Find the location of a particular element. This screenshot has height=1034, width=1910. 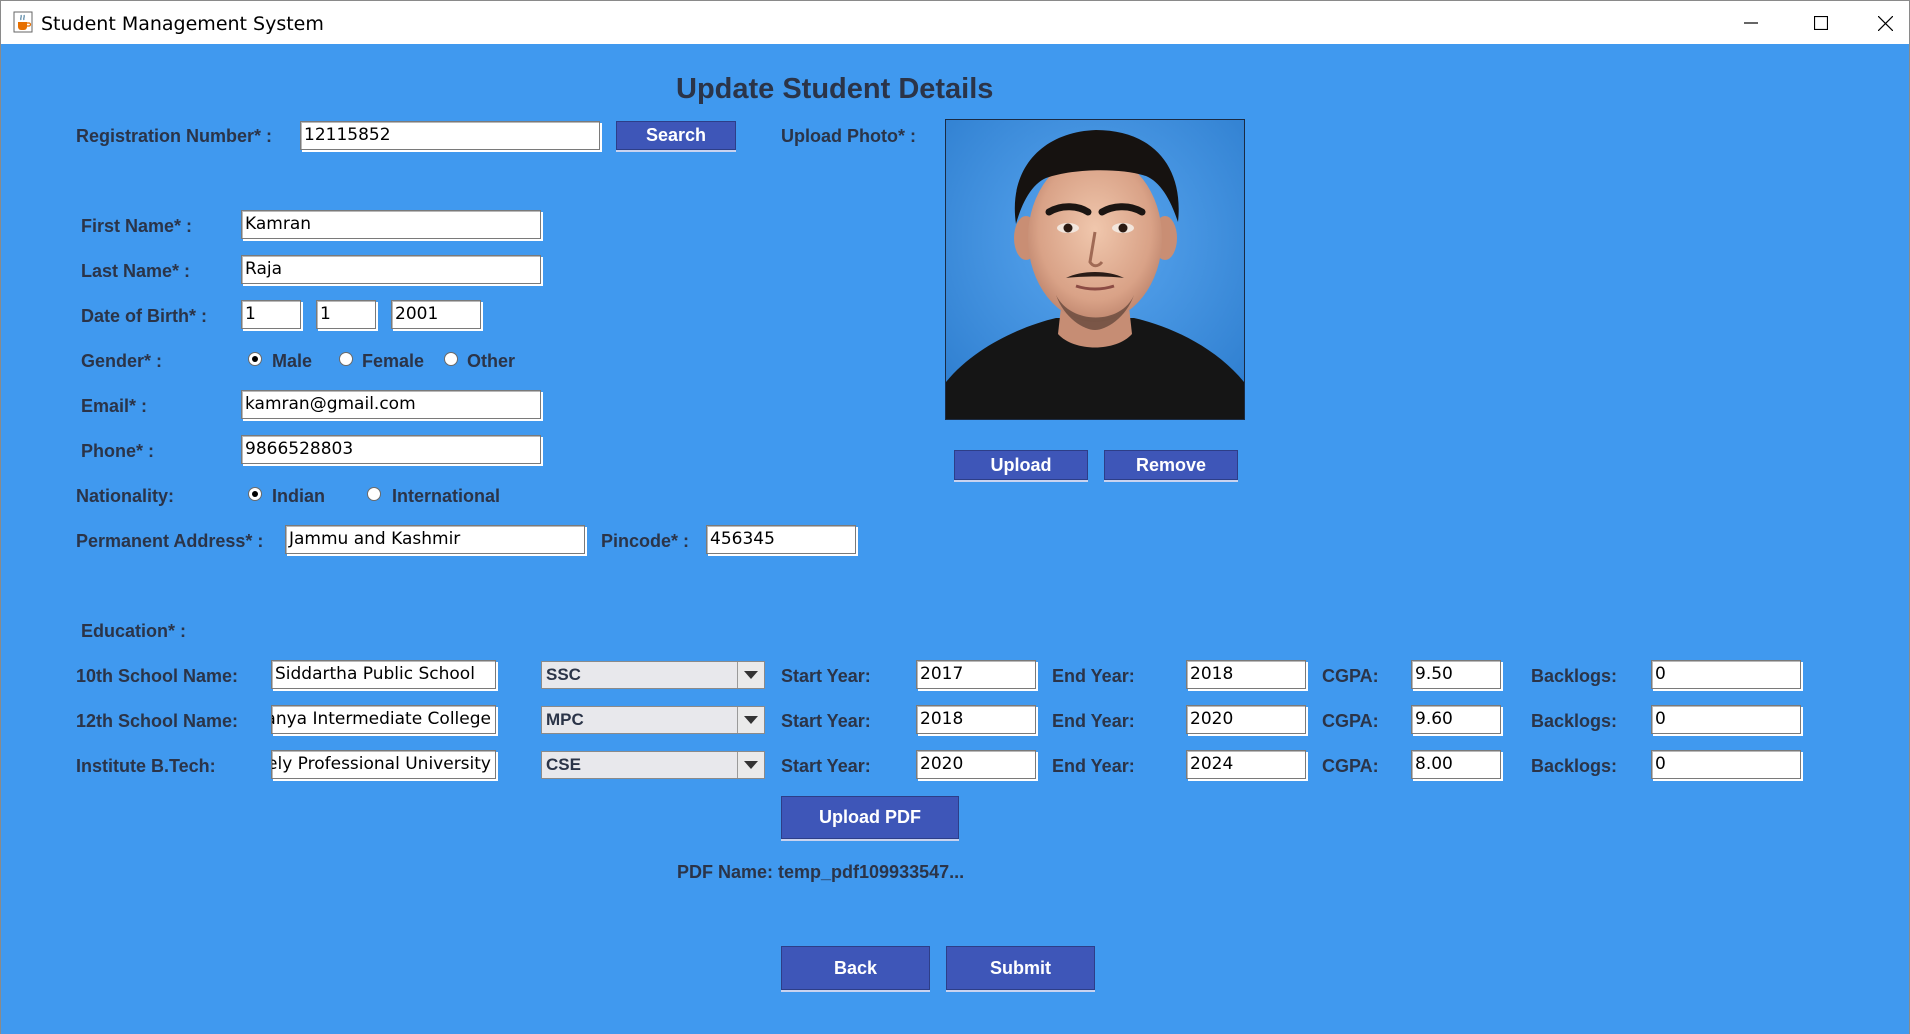

edu-10th-stream-select: SSC is located at coordinates (653, 675).